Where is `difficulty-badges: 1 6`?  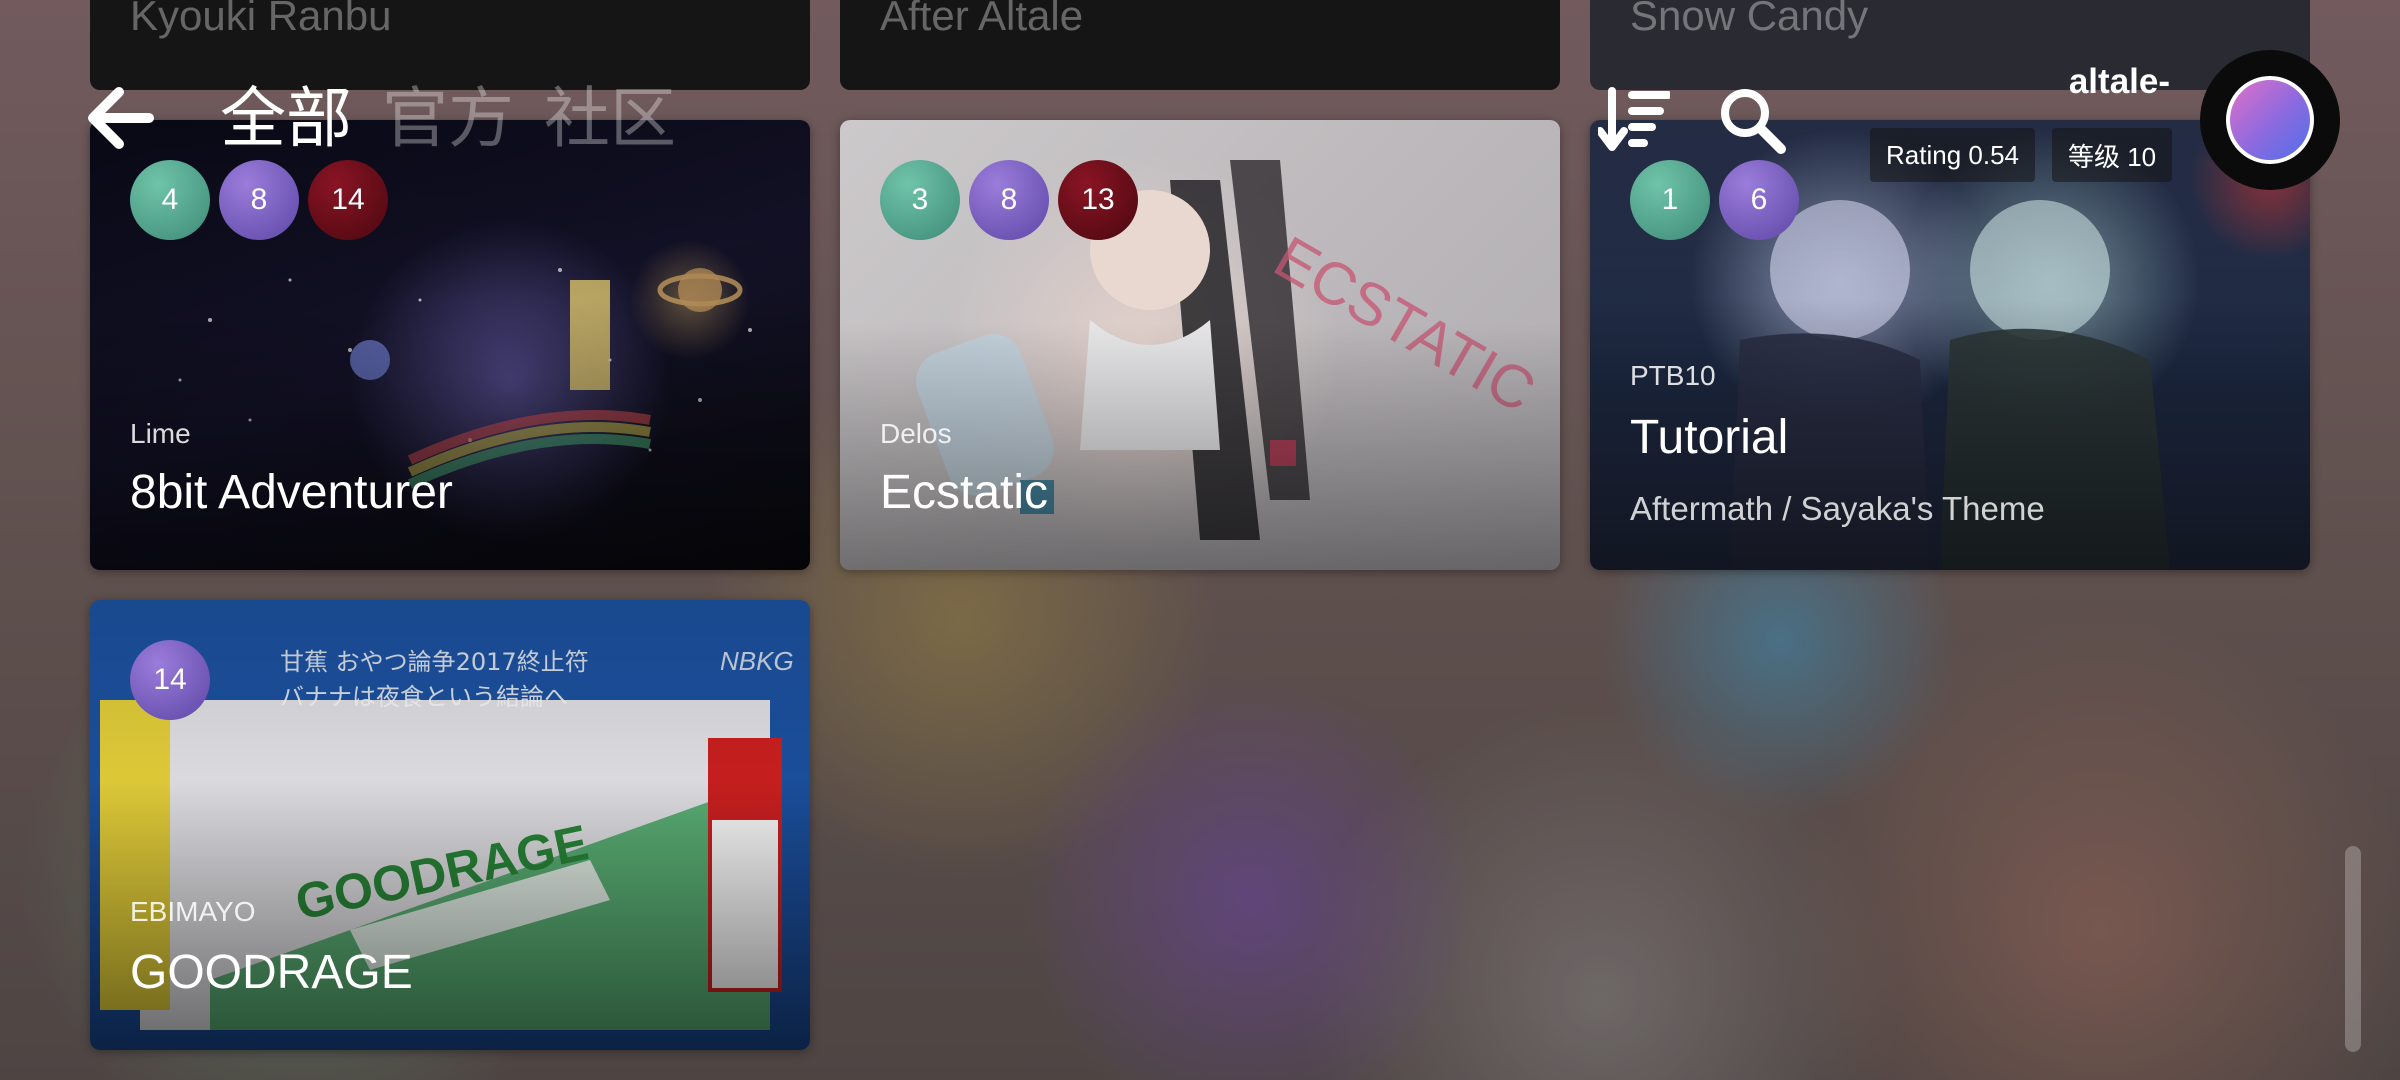
difficulty-badges: 1 6 is located at coordinates (1714, 200).